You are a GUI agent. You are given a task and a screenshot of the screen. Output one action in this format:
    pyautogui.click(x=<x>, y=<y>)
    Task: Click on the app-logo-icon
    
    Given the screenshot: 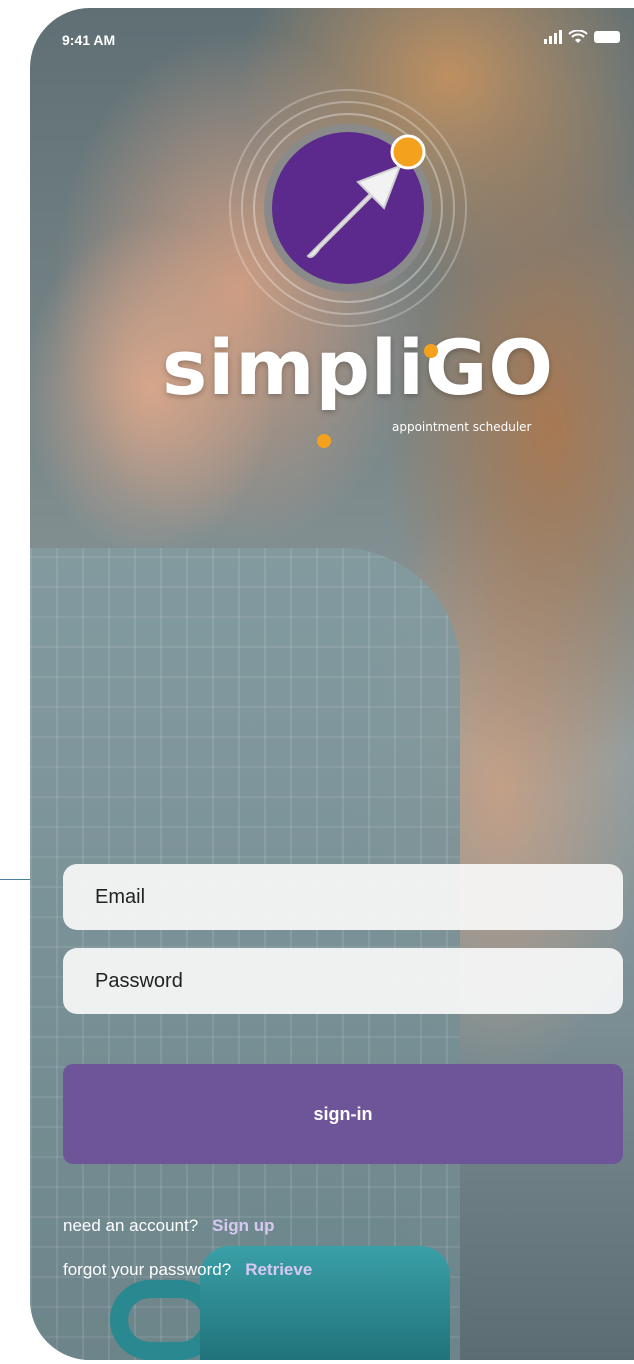 What is the action you would take?
    pyautogui.click(x=348, y=208)
    